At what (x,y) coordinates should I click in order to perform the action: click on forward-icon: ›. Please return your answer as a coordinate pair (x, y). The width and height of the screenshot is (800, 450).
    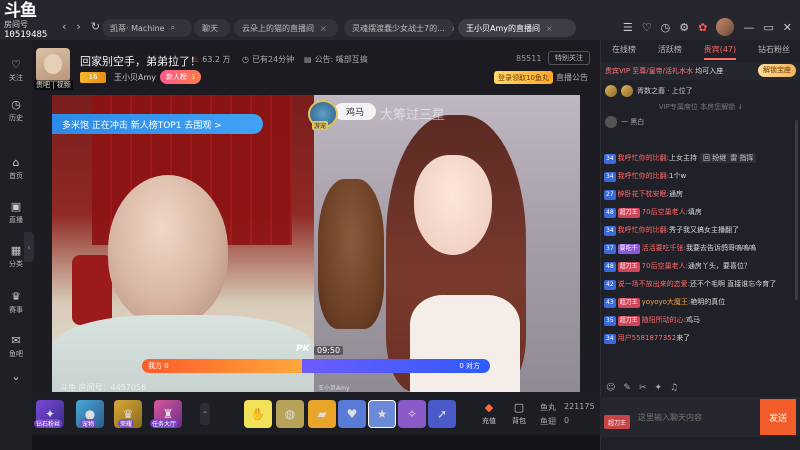
    Looking at the image, I should click on (78, 26).